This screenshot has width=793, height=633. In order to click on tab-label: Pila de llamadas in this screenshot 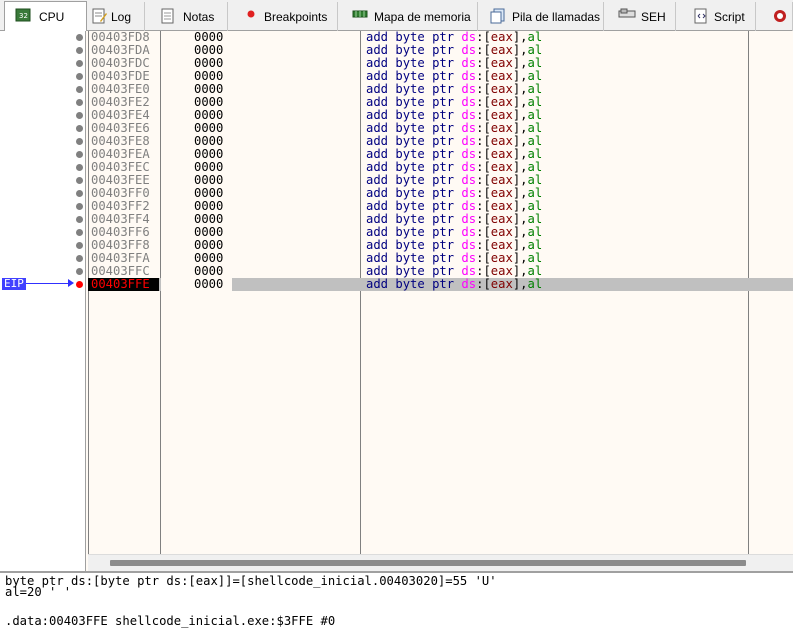, I will do `click(556, 17)`.